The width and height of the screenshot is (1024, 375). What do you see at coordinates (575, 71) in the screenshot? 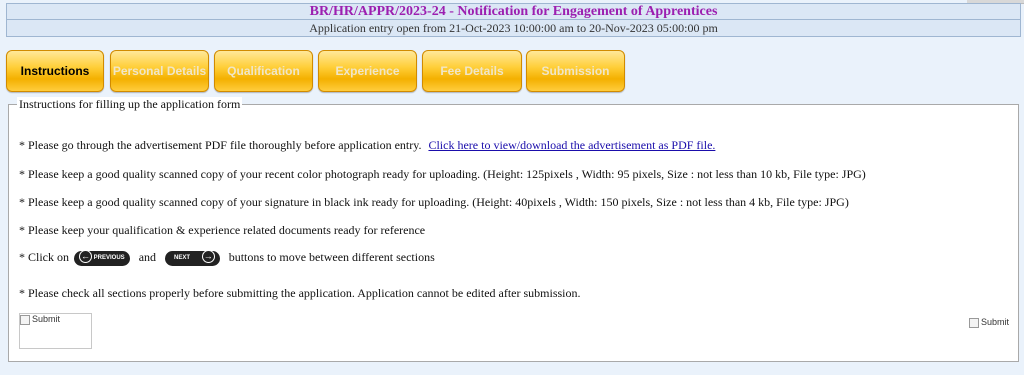
I see `tab-submission: Submission` at bounding box center [575, 71].